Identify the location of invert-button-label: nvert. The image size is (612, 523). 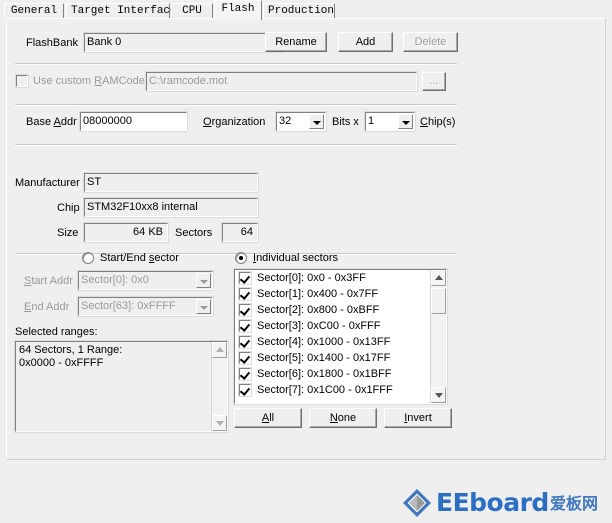
(419, 418).